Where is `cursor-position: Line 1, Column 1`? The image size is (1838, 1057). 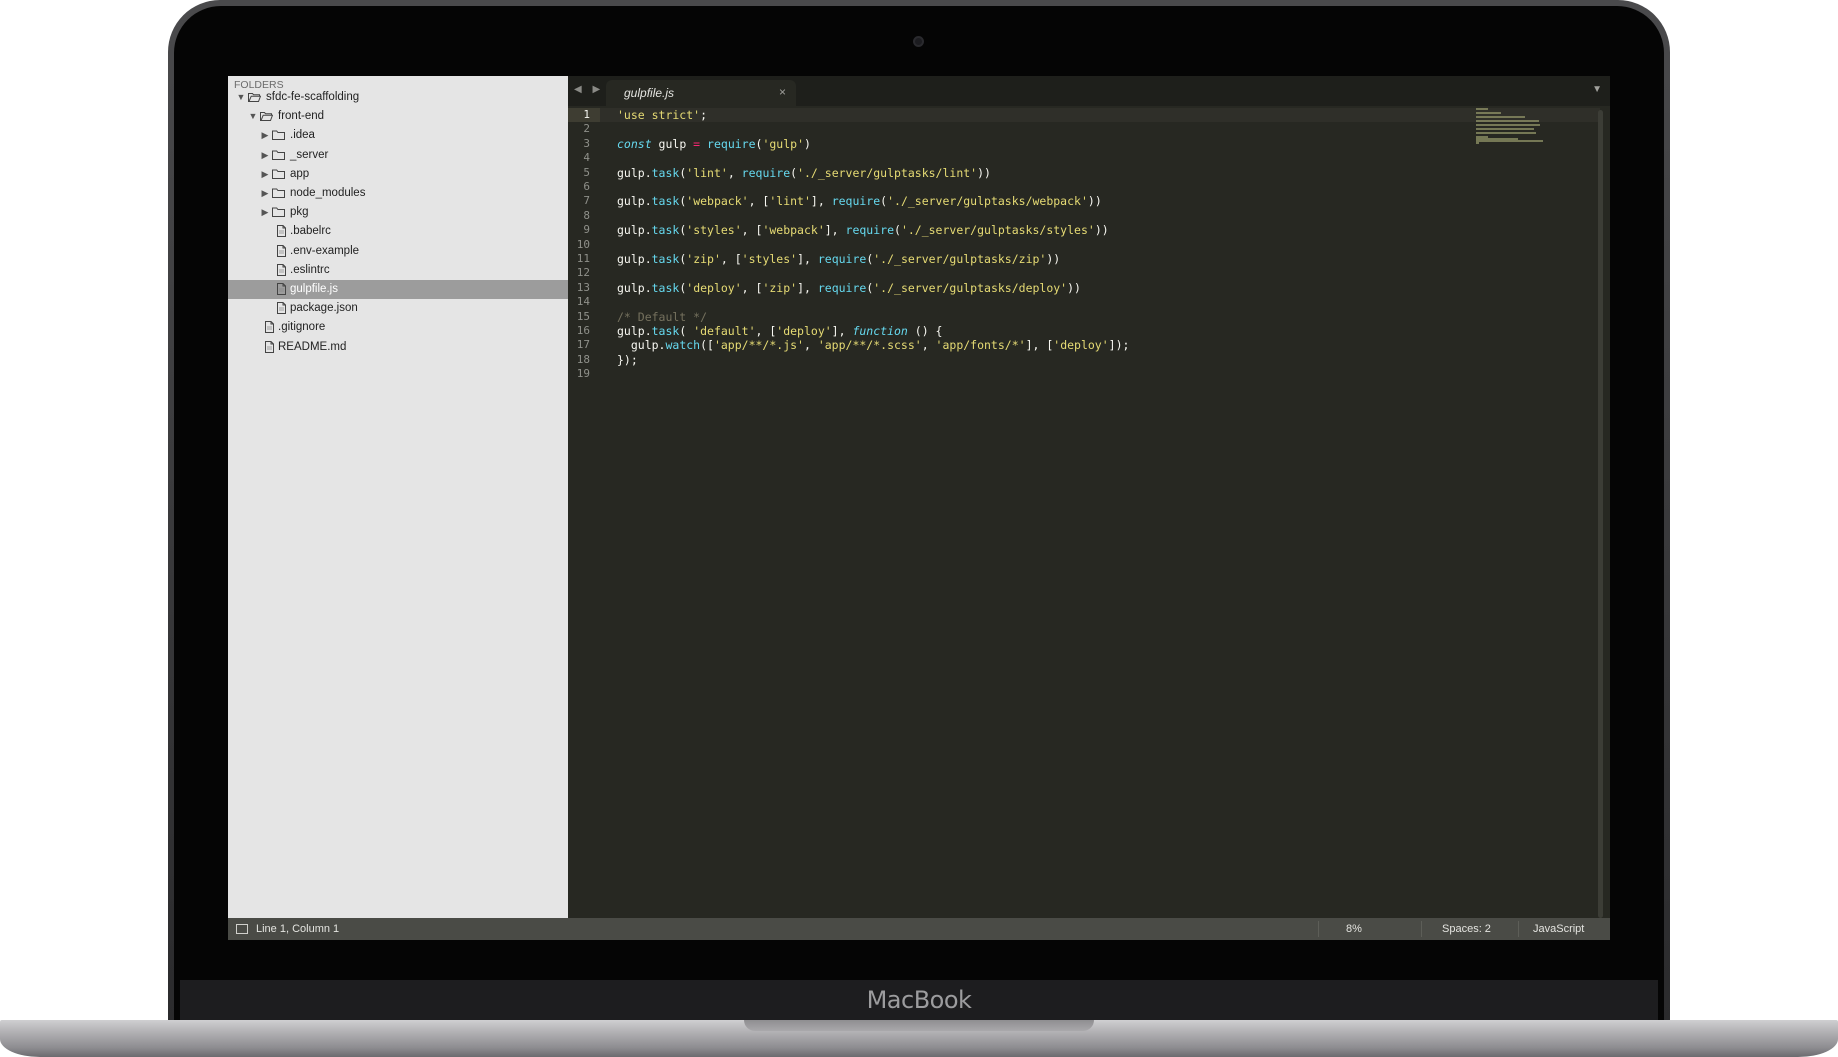
cursor-position: Line 1, Column 1 is located at coordinates (298, 929).